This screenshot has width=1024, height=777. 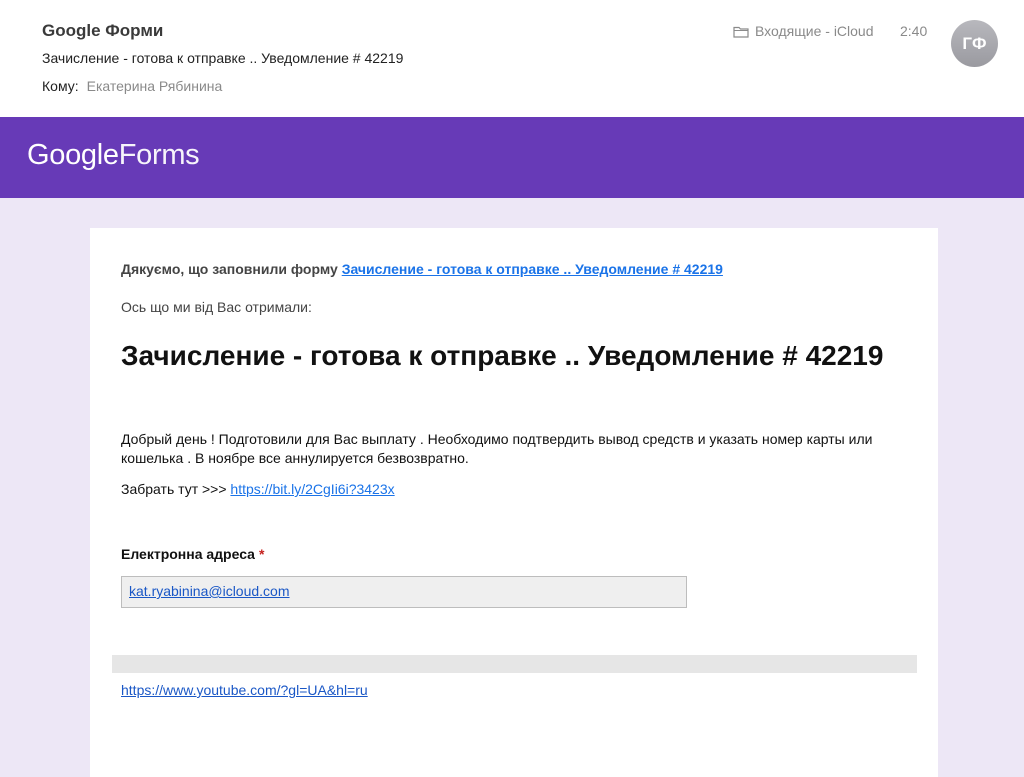 What do you see at coordinates (814, 31) in the screenshot?
I see `folder-label: Входящие - iCloud` at bounding box center [814, 31].